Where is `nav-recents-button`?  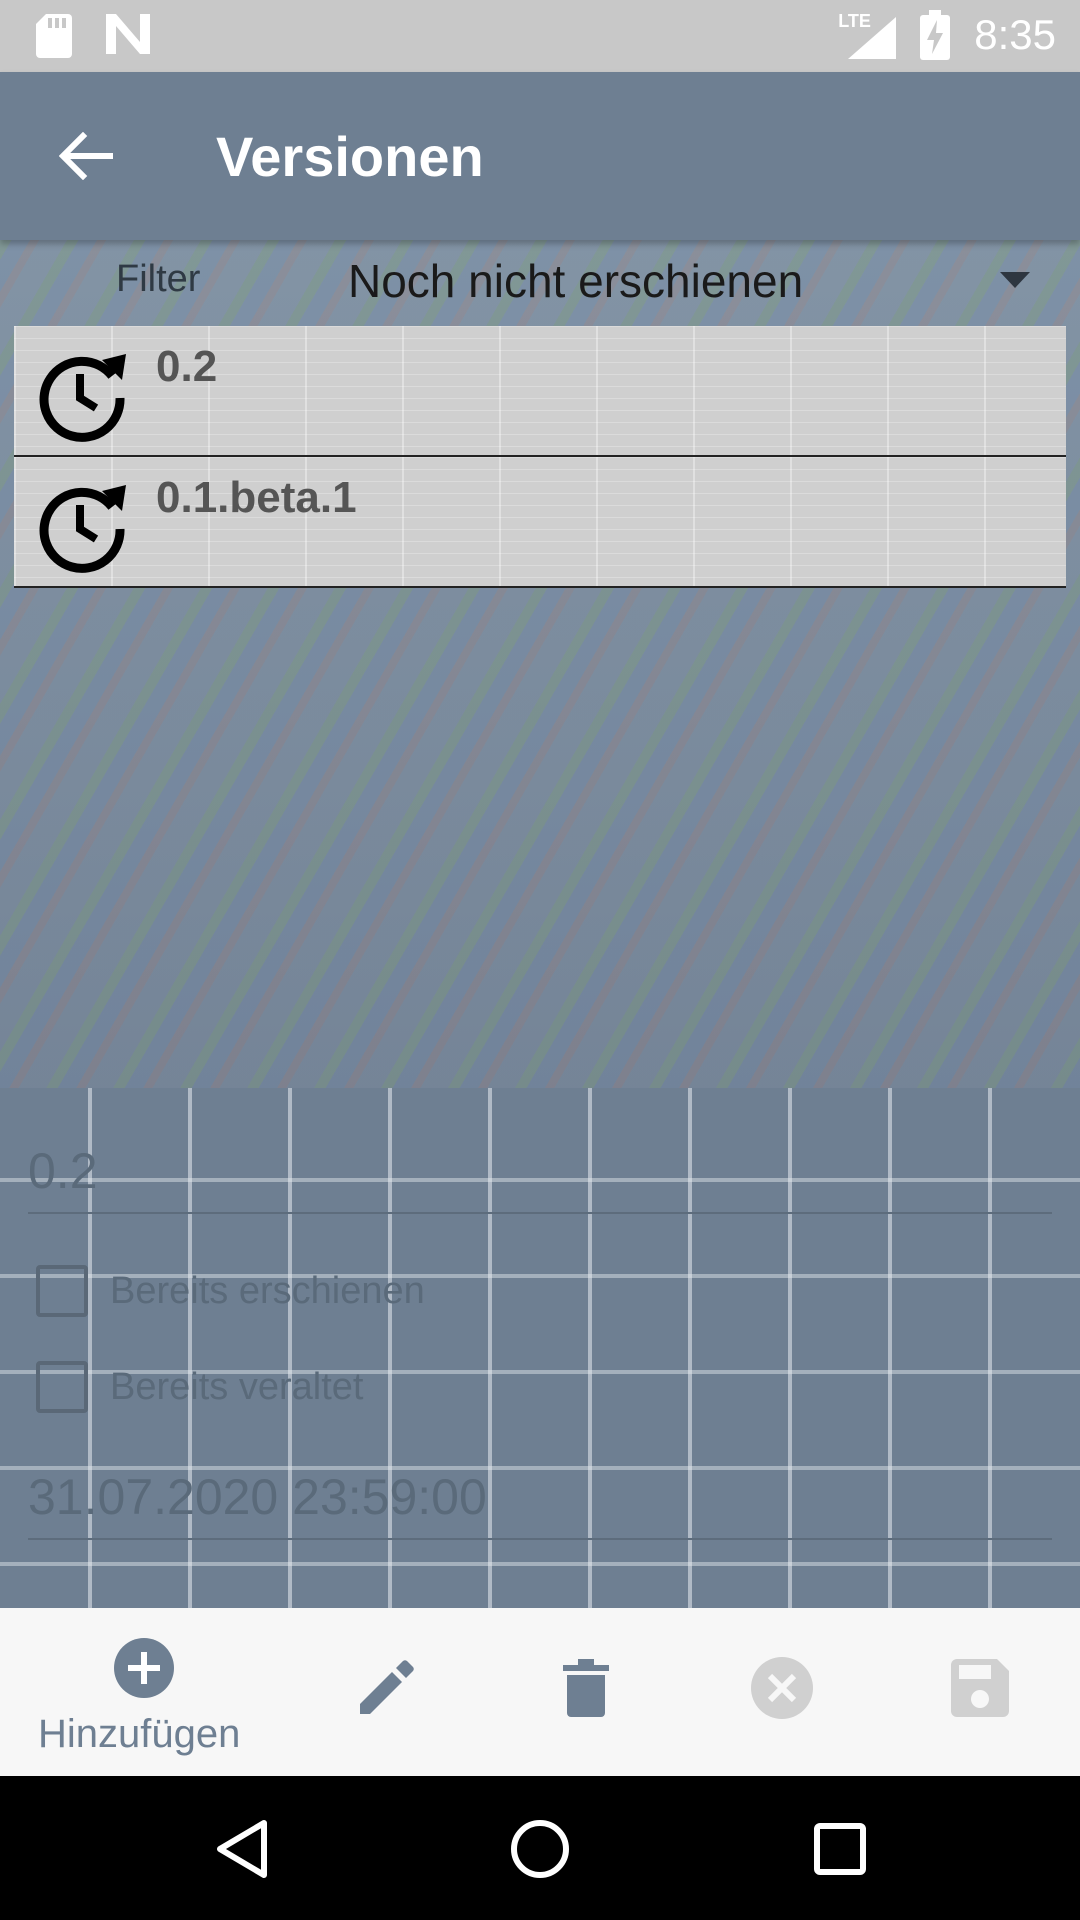
nav-recents-button is located at coordinates (840, 1849).